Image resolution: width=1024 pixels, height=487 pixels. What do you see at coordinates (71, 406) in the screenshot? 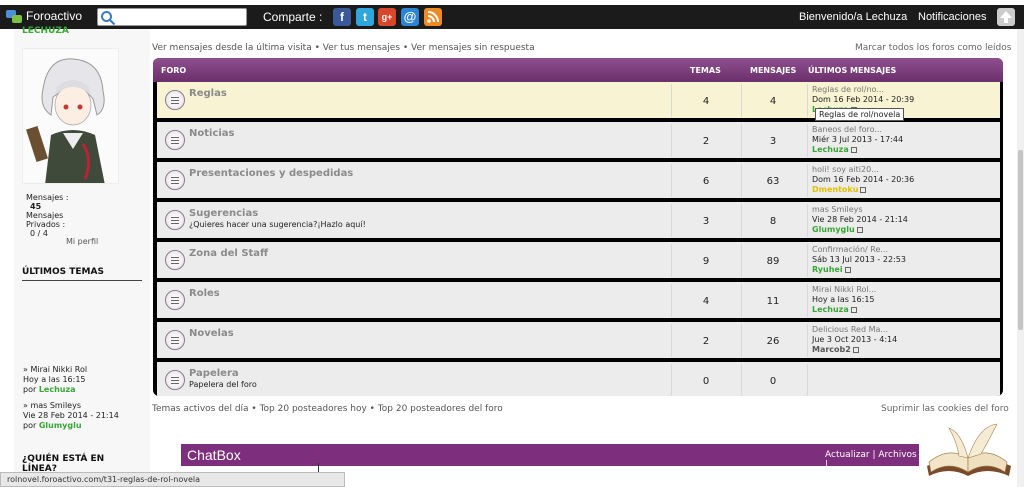
I see `latest-topic-title: » mas Smileys` at bounding box center [71, 406].